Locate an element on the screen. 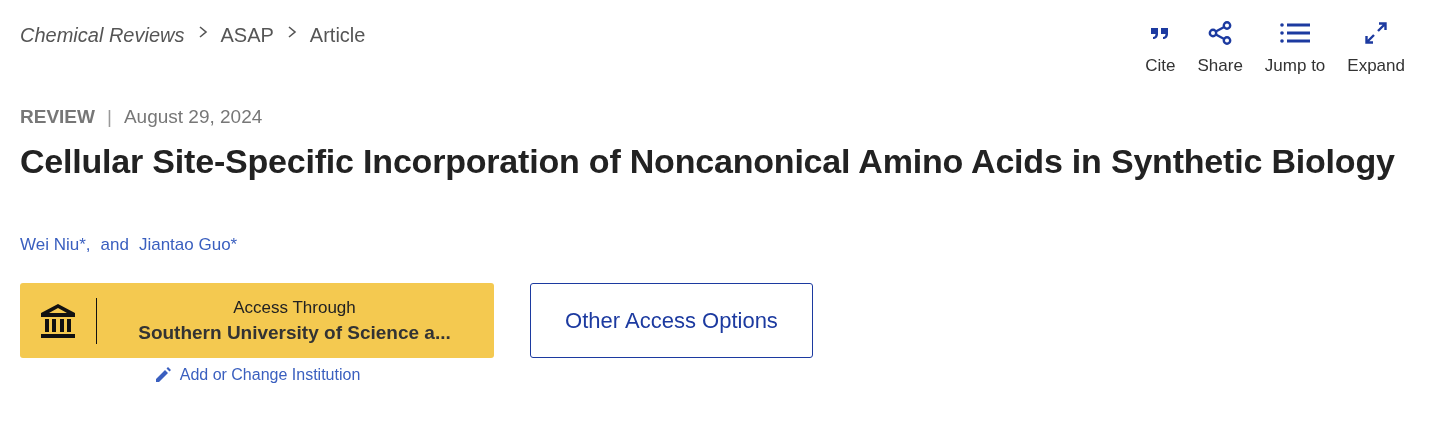 The height and width of the screenshot is (430, 1453). toolbar-button: Share is located at coordinates (1220, 48).